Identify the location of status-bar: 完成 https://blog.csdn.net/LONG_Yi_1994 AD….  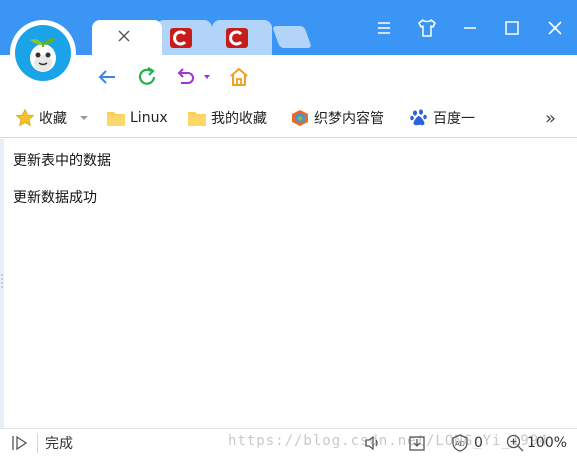
(288, 442).